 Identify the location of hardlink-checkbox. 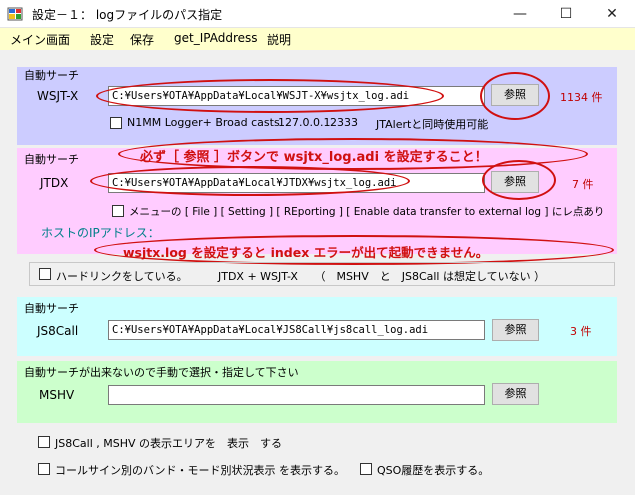
(45, 274).